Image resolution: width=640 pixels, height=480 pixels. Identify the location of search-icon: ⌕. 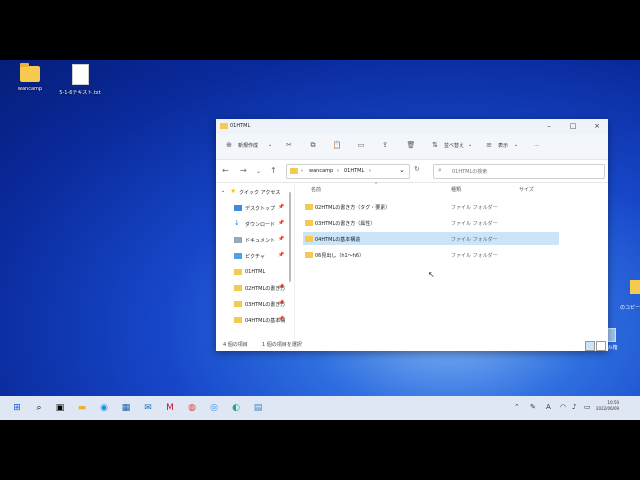
(39, 408).